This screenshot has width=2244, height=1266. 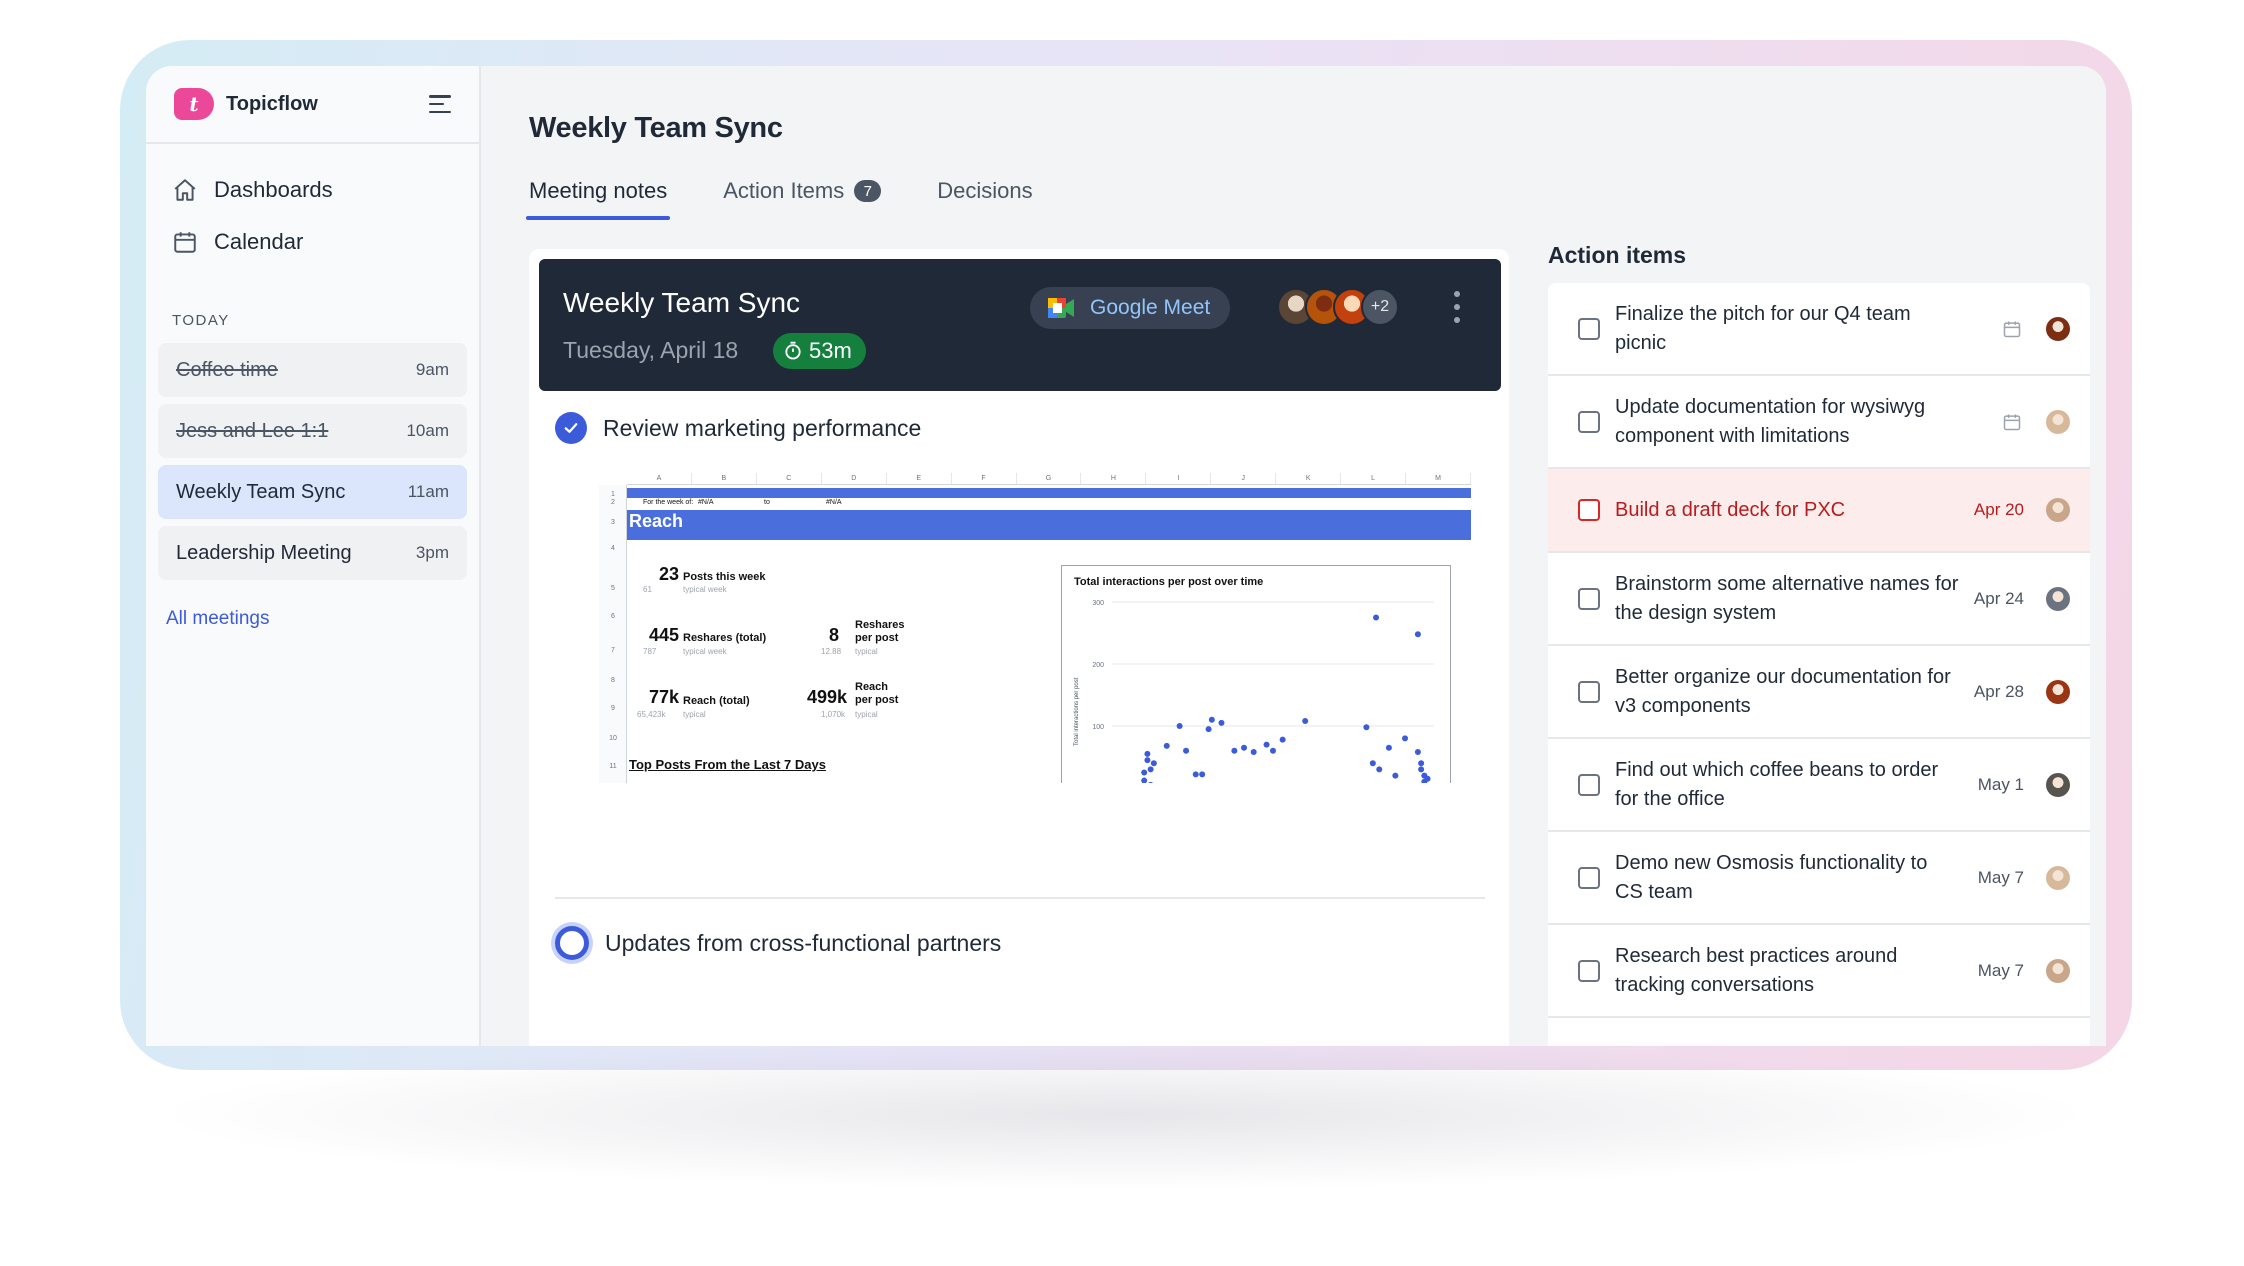 What do you see at coordinates (252, 430) in the screenshot?
I see `meeting-title: Jess and Lee 1:1` at bounding box center [252, 430].